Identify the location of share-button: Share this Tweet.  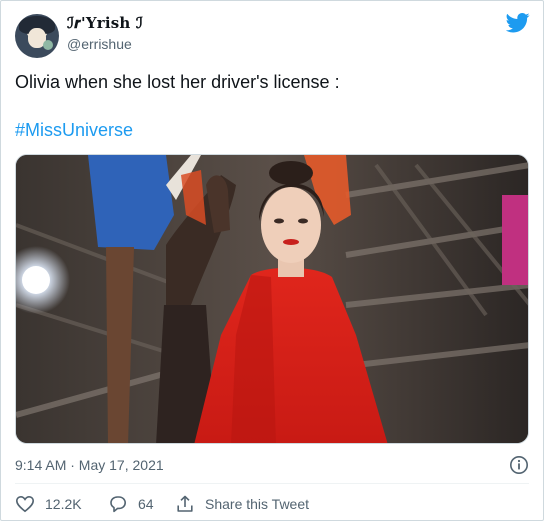
(242, 504).